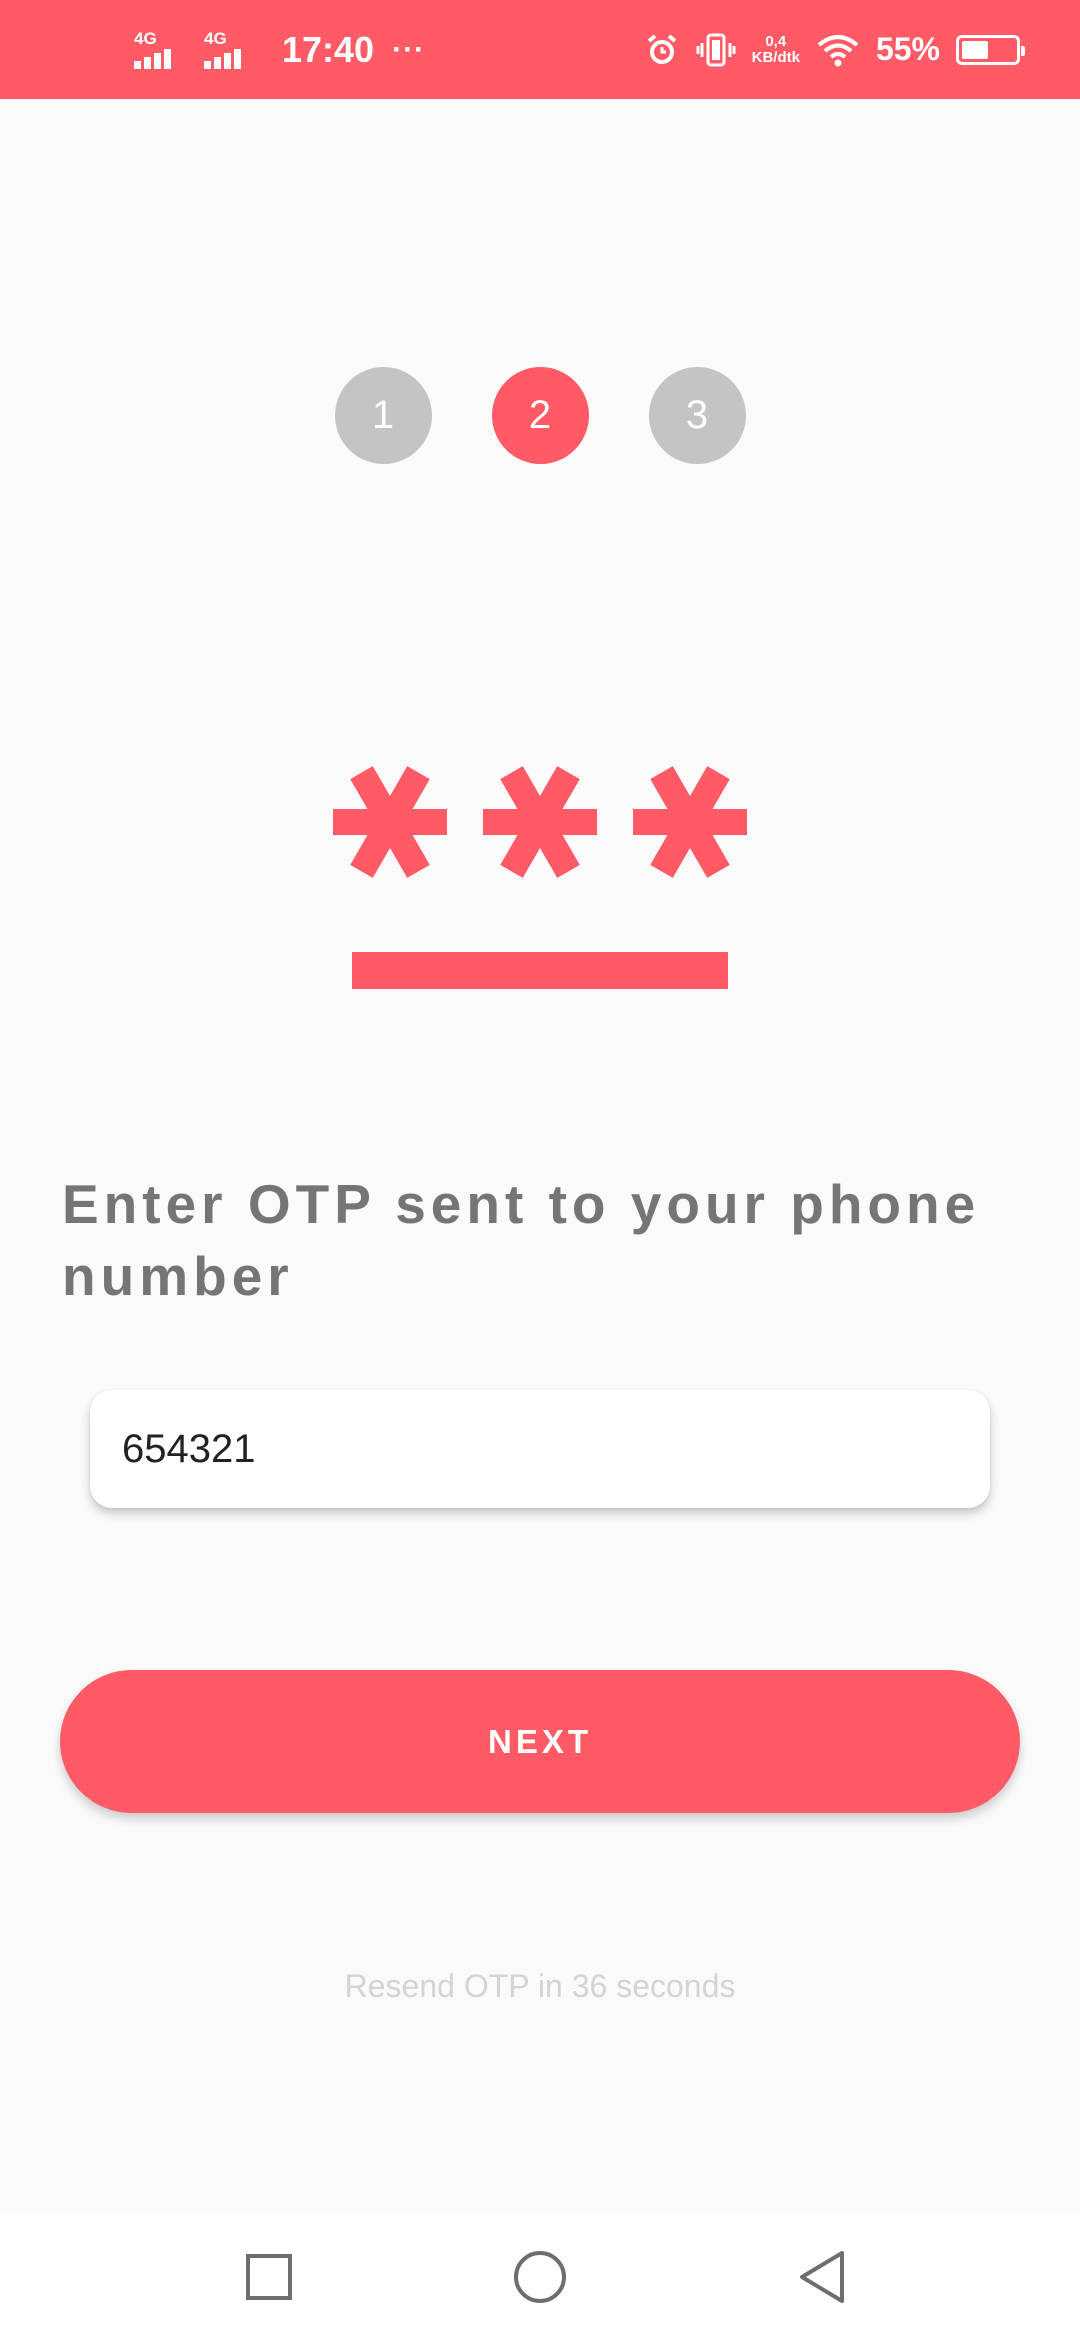  I want to click on step-indicator: 1 2 3, so click(540, 415).